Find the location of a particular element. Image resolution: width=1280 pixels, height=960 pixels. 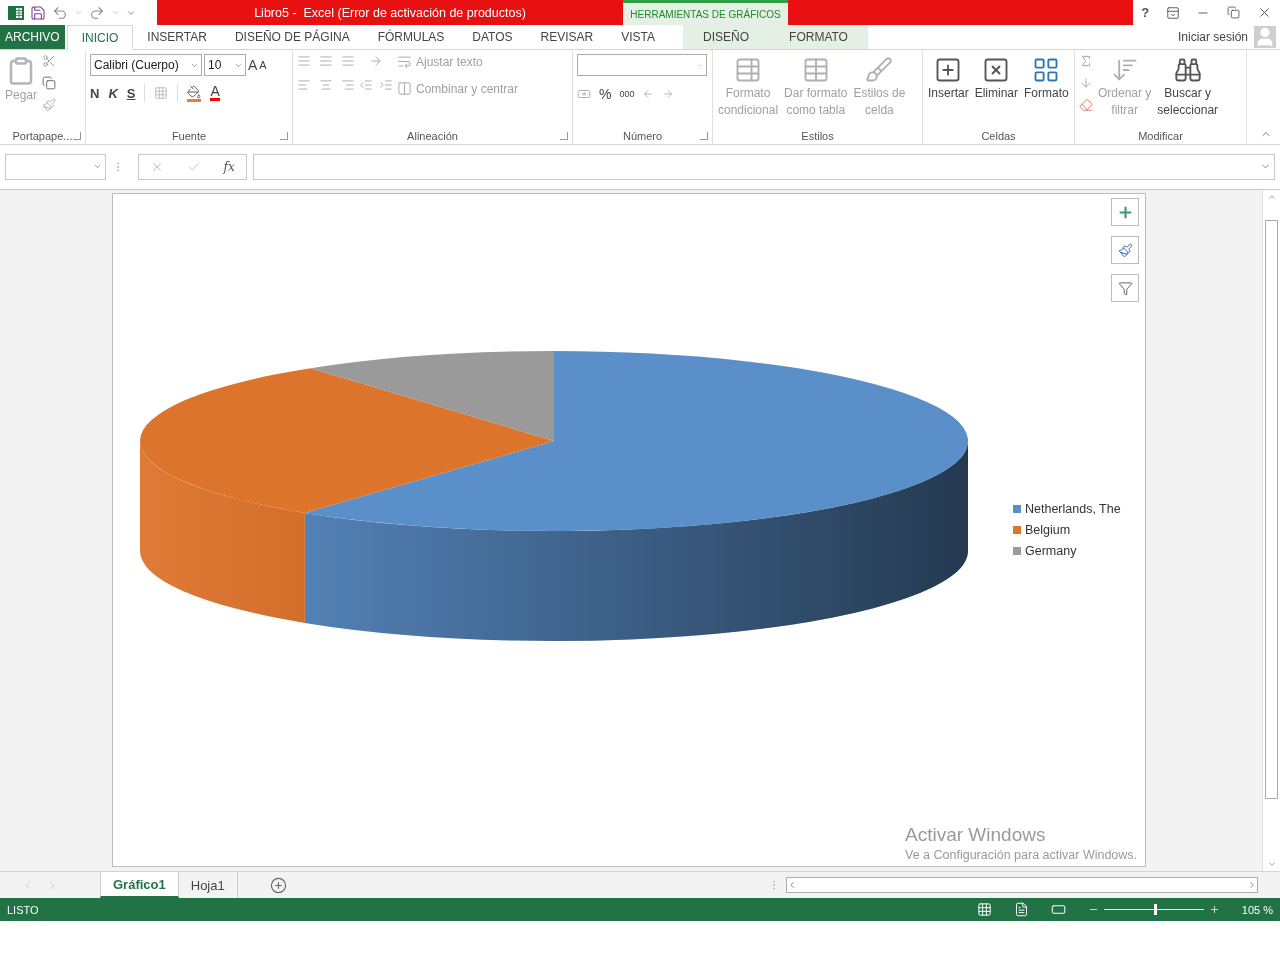

ribbon-tab: REVISAR is located at coordinates (567, 37).